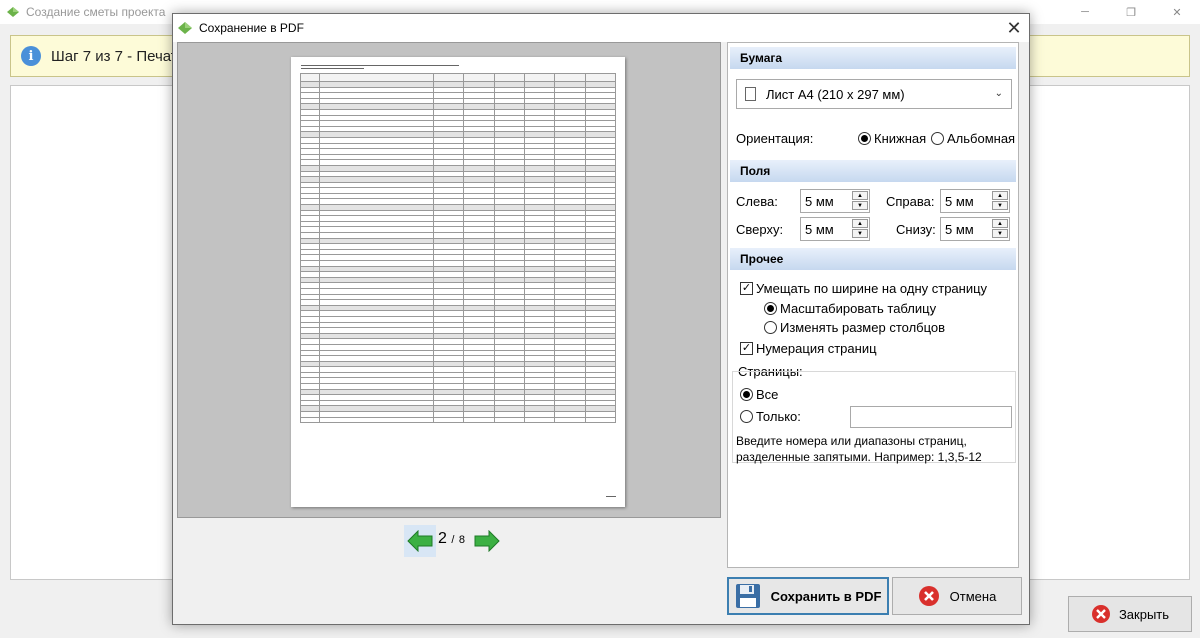 Image resolution: width=1200 pixels, height=638 pixels. Describe the element at coordinates (826, 229) in the screenshot. I see `margin-top-input` at that location.